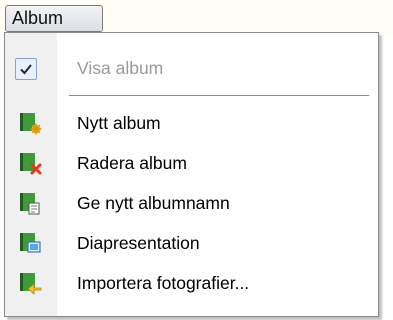  I want to click on album-delete-icon, so click(31, 164).